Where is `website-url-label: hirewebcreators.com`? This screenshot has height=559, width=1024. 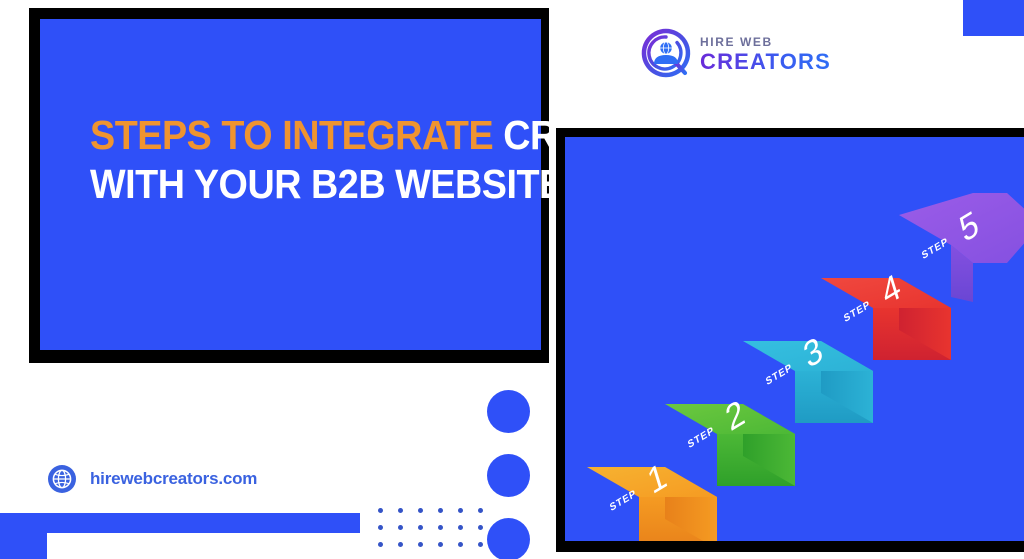 website-url-label: hirewebcreators.com is located at coordinates (174, 478).